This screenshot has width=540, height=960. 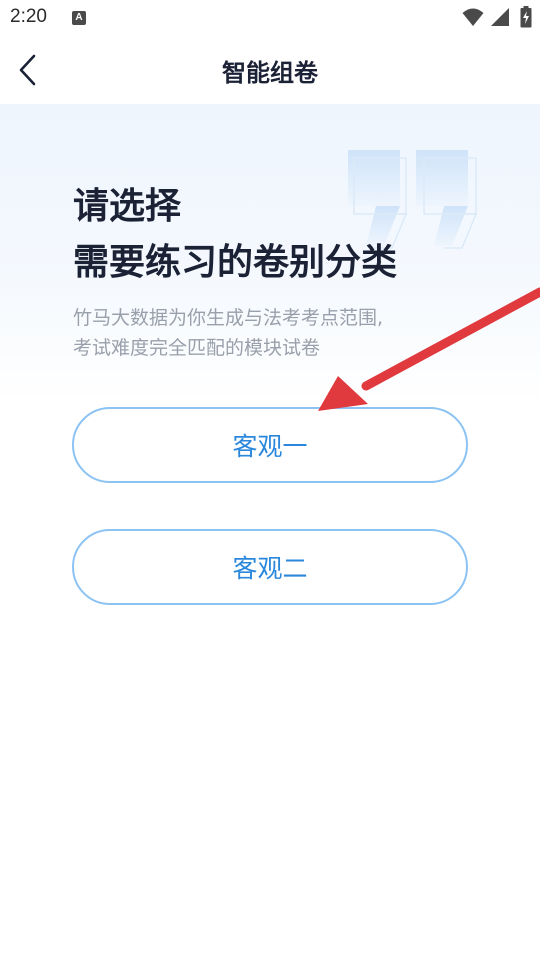 What do you see at coordinates (413, 199) in the screenshot?
I see `quote-mark-icon` at bounding box center [413, 199].